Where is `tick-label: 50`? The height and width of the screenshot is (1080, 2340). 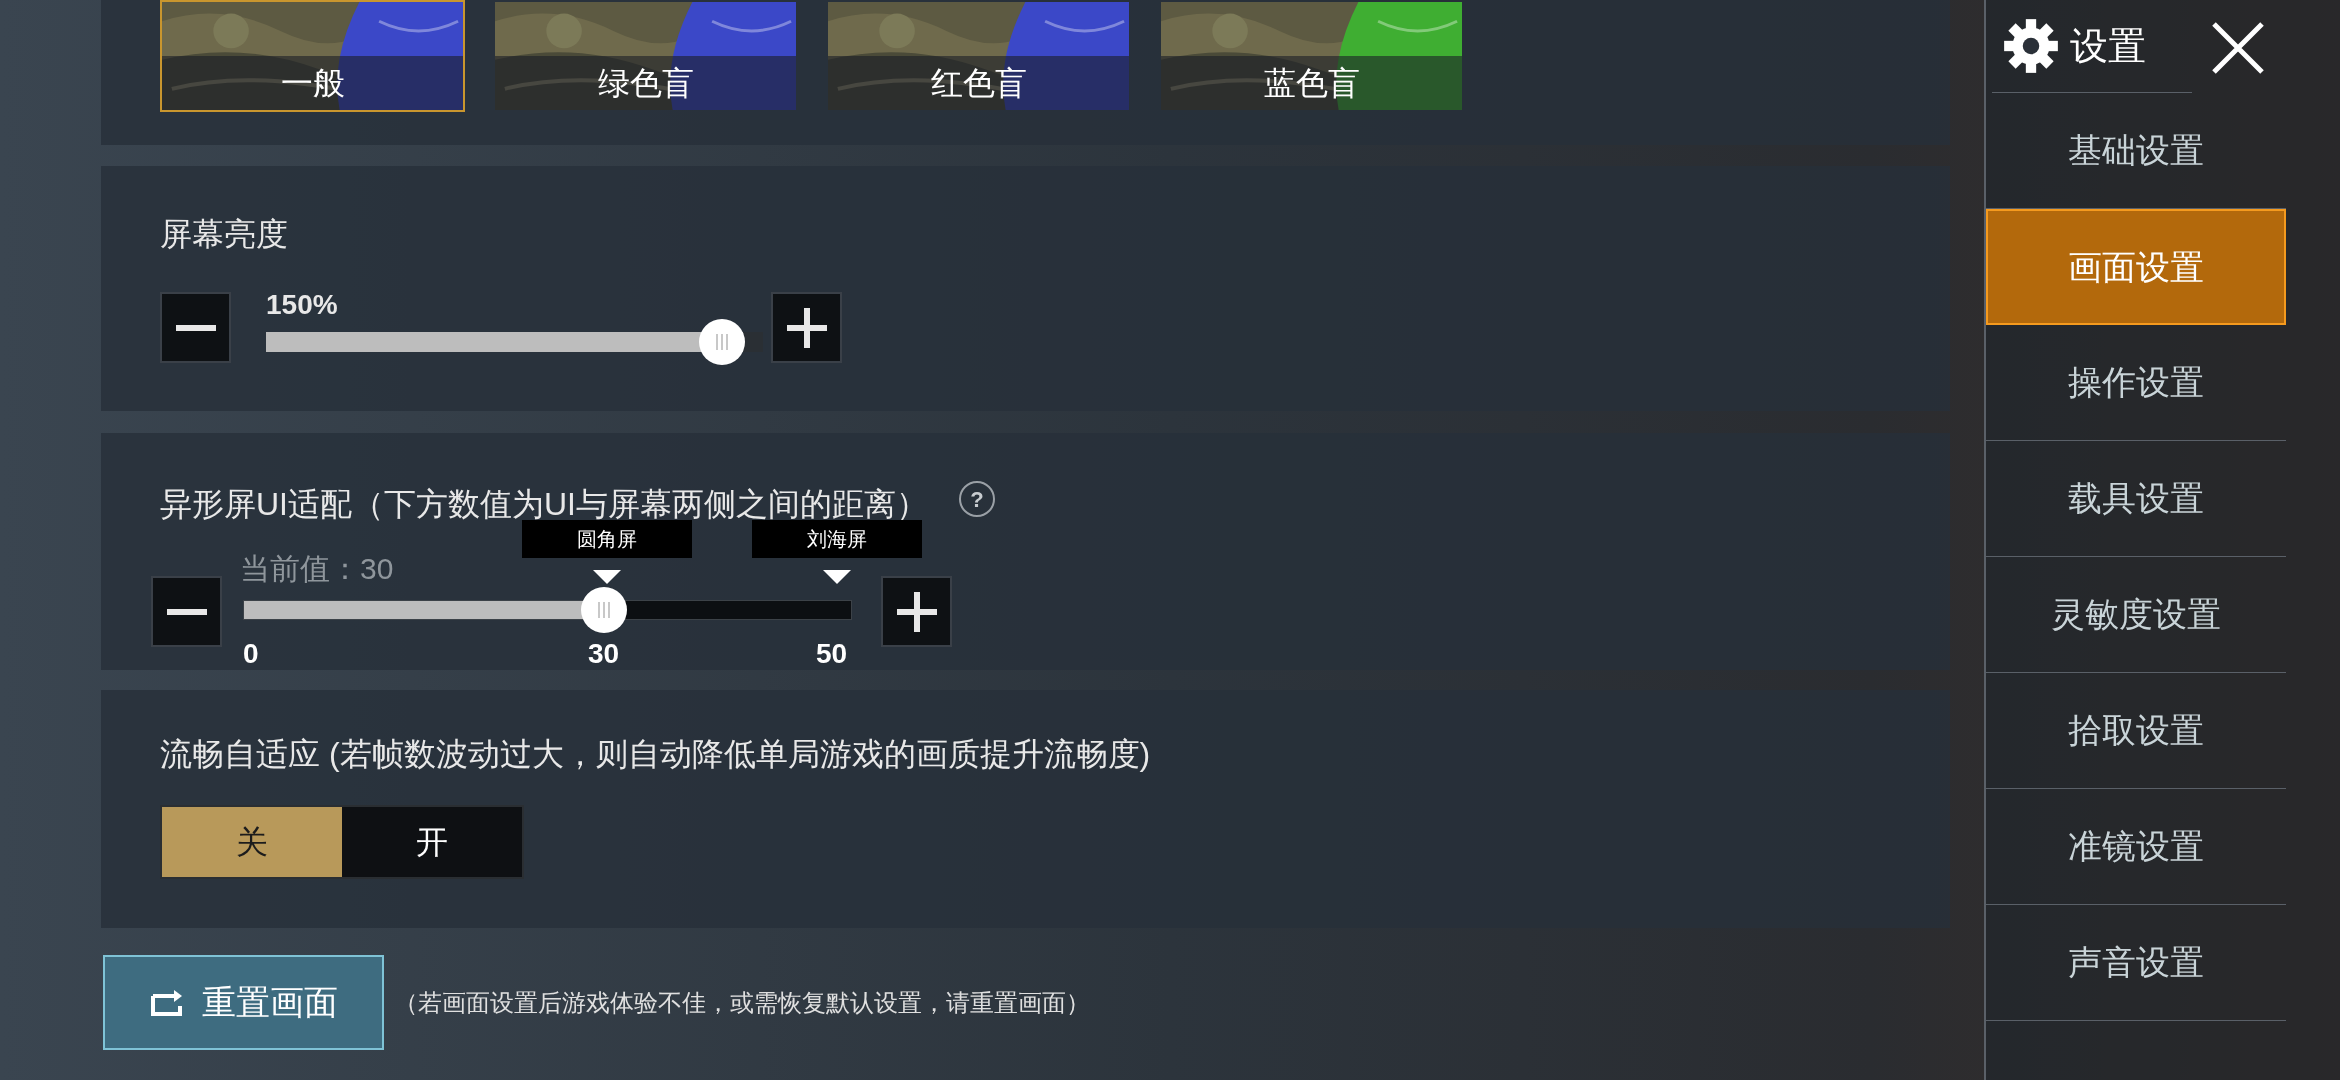 tick-label: 50 is located at coordinates (832, 654).